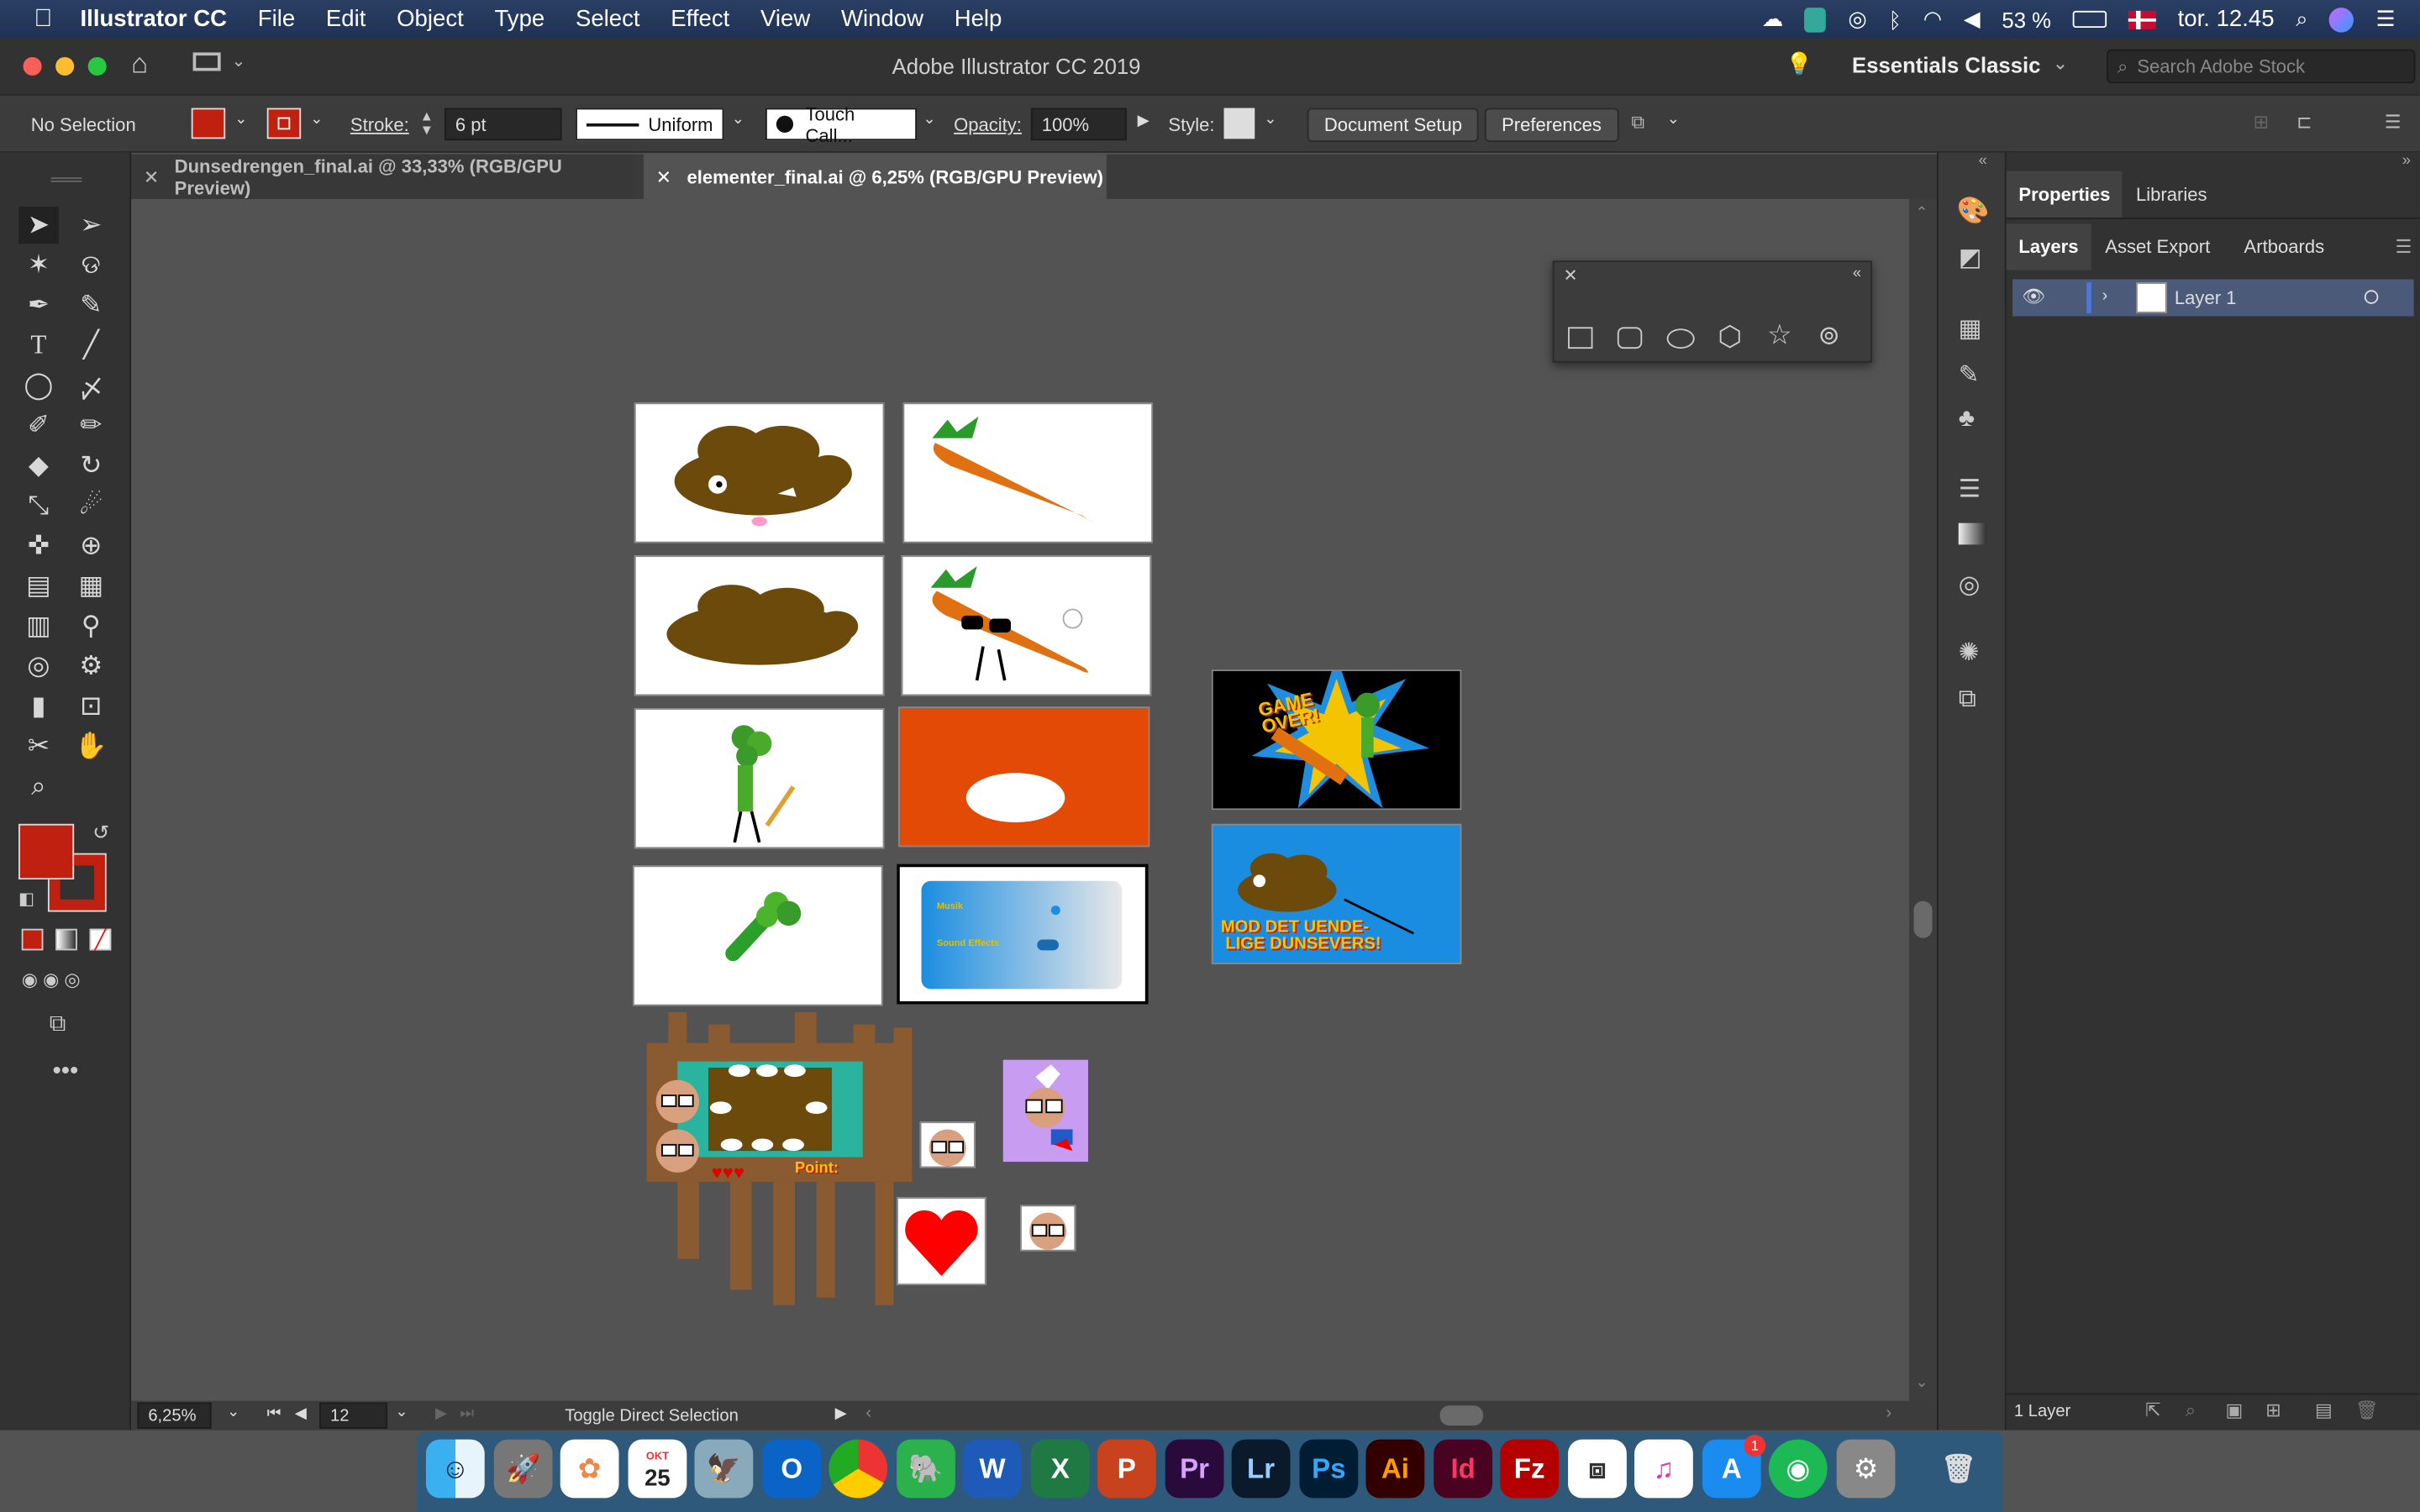 The height and width of the screenshot is (1512, 2420). Describe the element at coordinates (2064, 194) in the screenshot. I see `tab-properties: Properties` at that location.